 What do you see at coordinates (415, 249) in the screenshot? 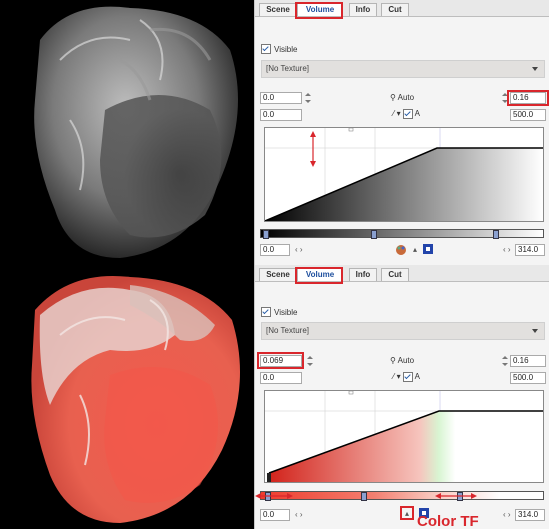
I see `chevron-up-icon: ▴` at bounding box center [415, 249].